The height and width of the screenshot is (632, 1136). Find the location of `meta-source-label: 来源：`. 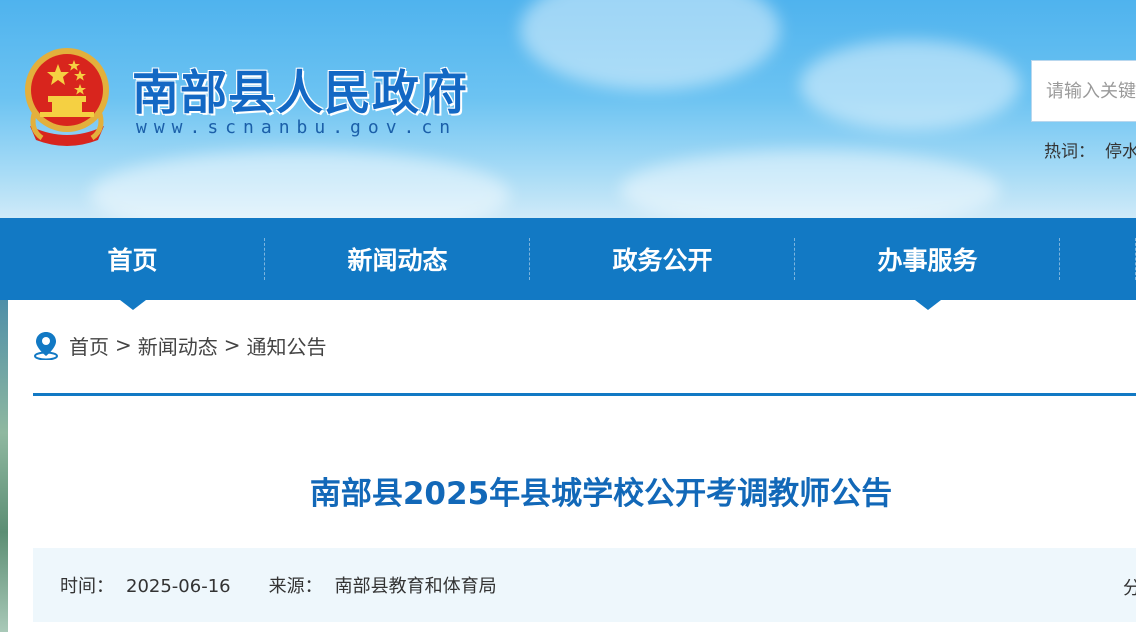

meta-source-label: 来源： is located at coordinates (295, 586).